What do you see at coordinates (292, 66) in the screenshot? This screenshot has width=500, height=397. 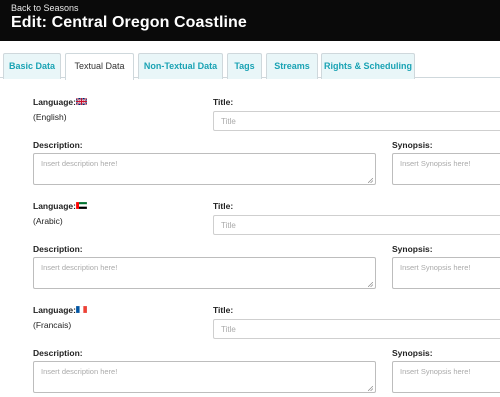 I see `tab-streams: Streams` at bounding box center [292, 66].